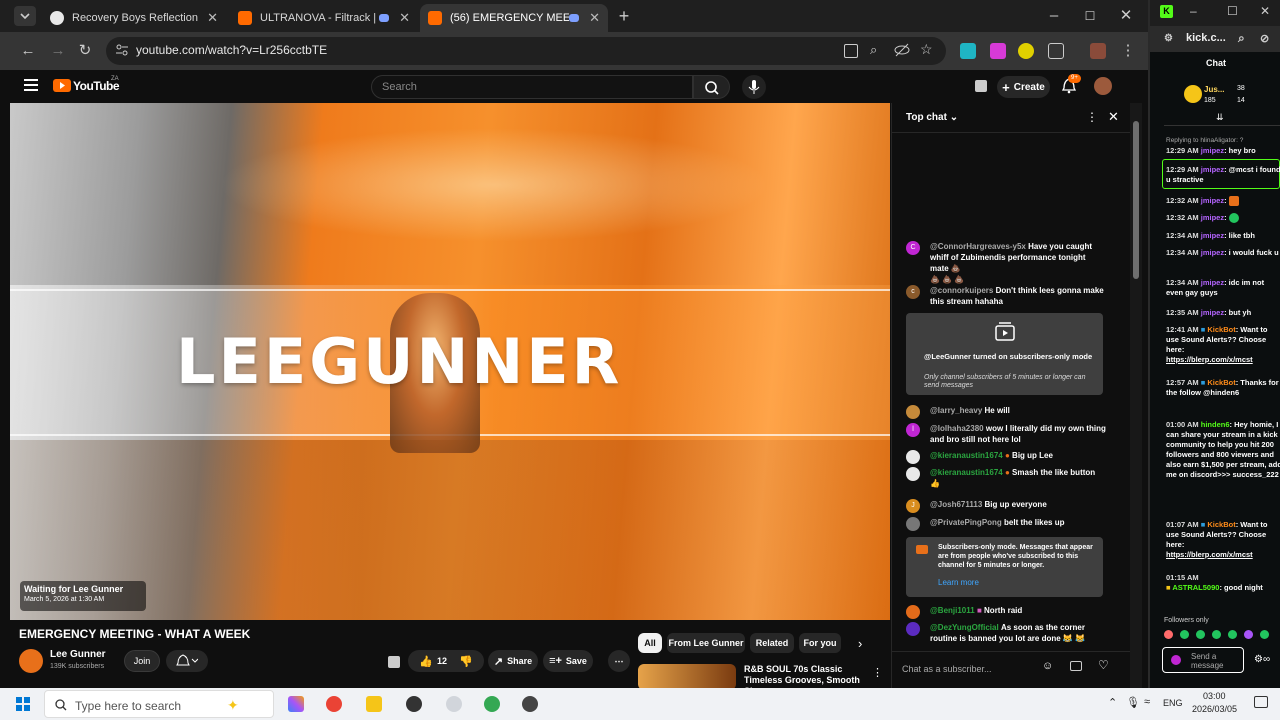  Describe the element at coordinates (1215, 424) in the screenshot. I see `kick-user: hinden6` at that location.